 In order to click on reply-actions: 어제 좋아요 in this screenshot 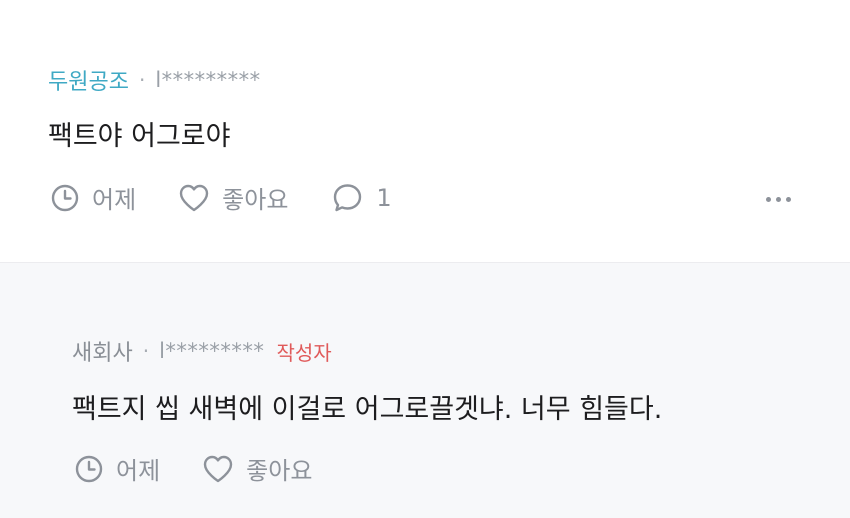, I will do `click(193, 468)`.